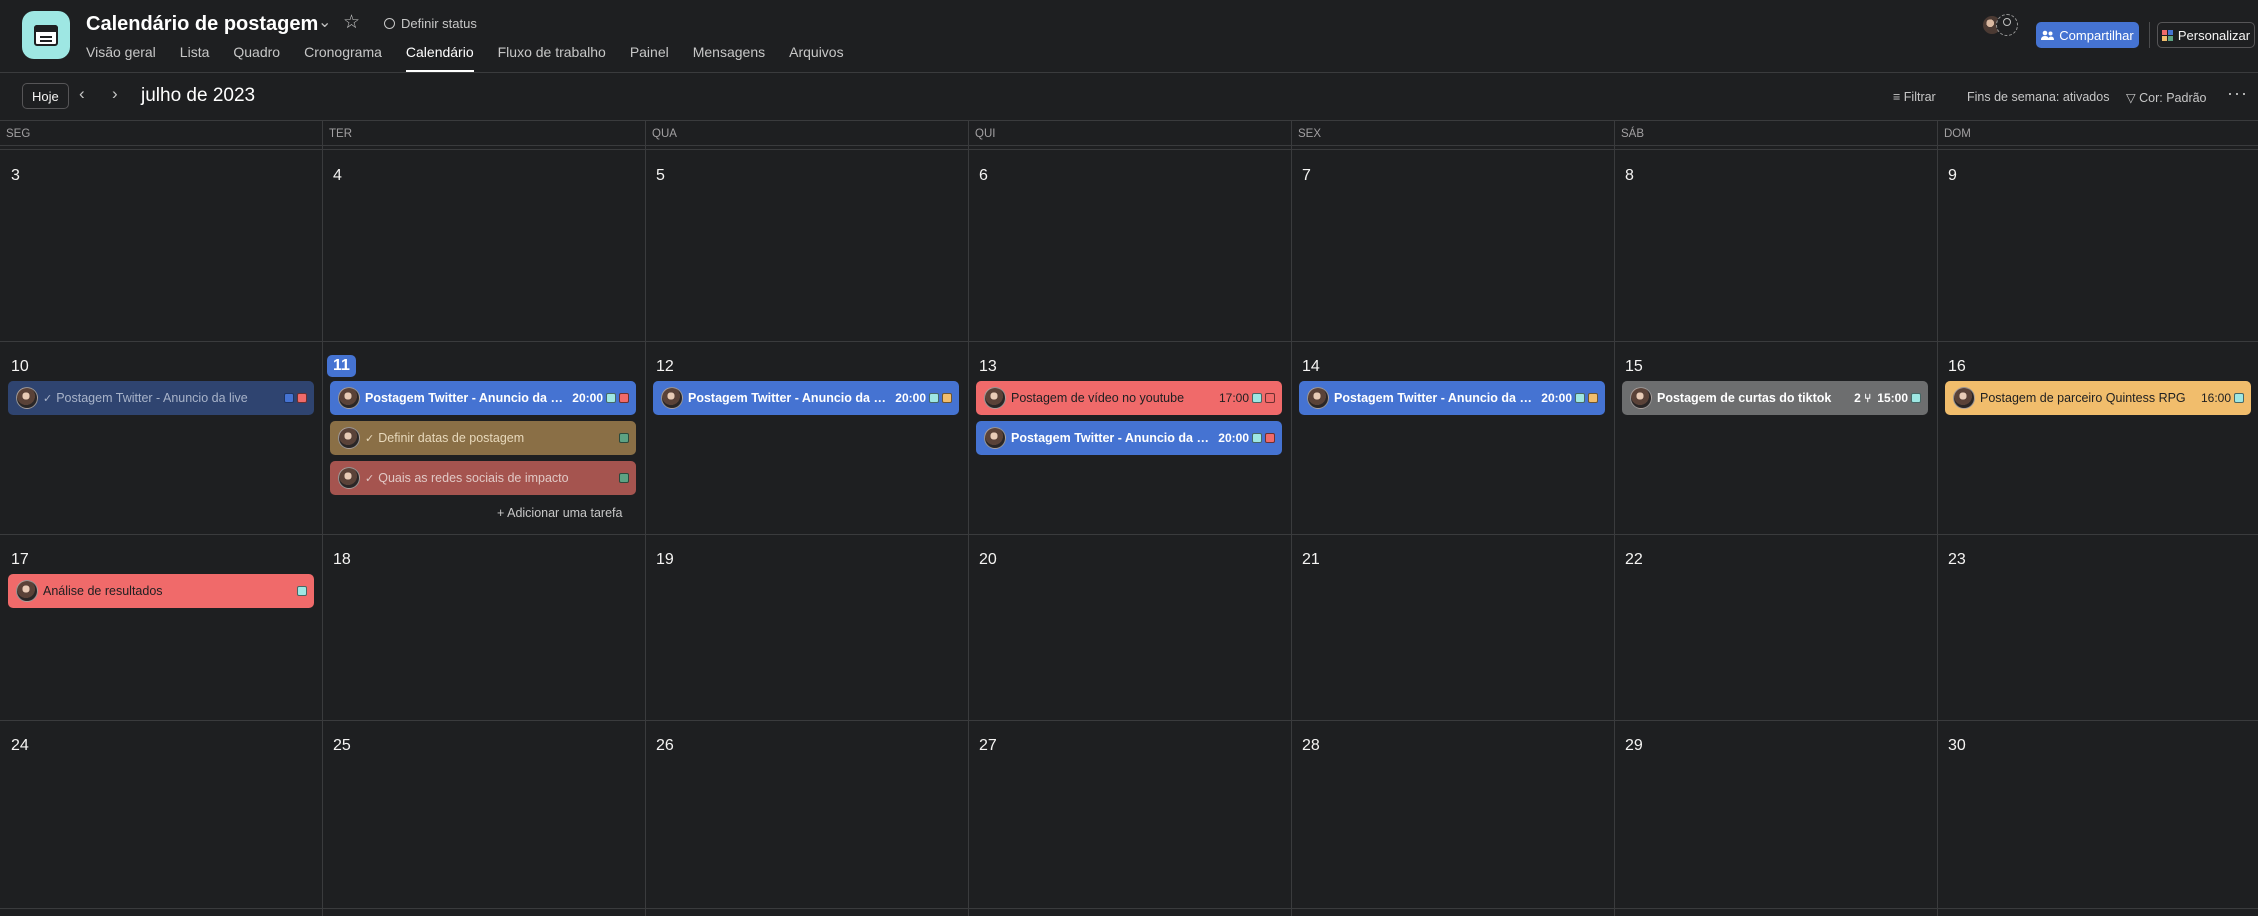  Describe the element at coordinates (552, 58) in the screenshot. I see `tab-workflow: Fluxo de trabalho` at that location.